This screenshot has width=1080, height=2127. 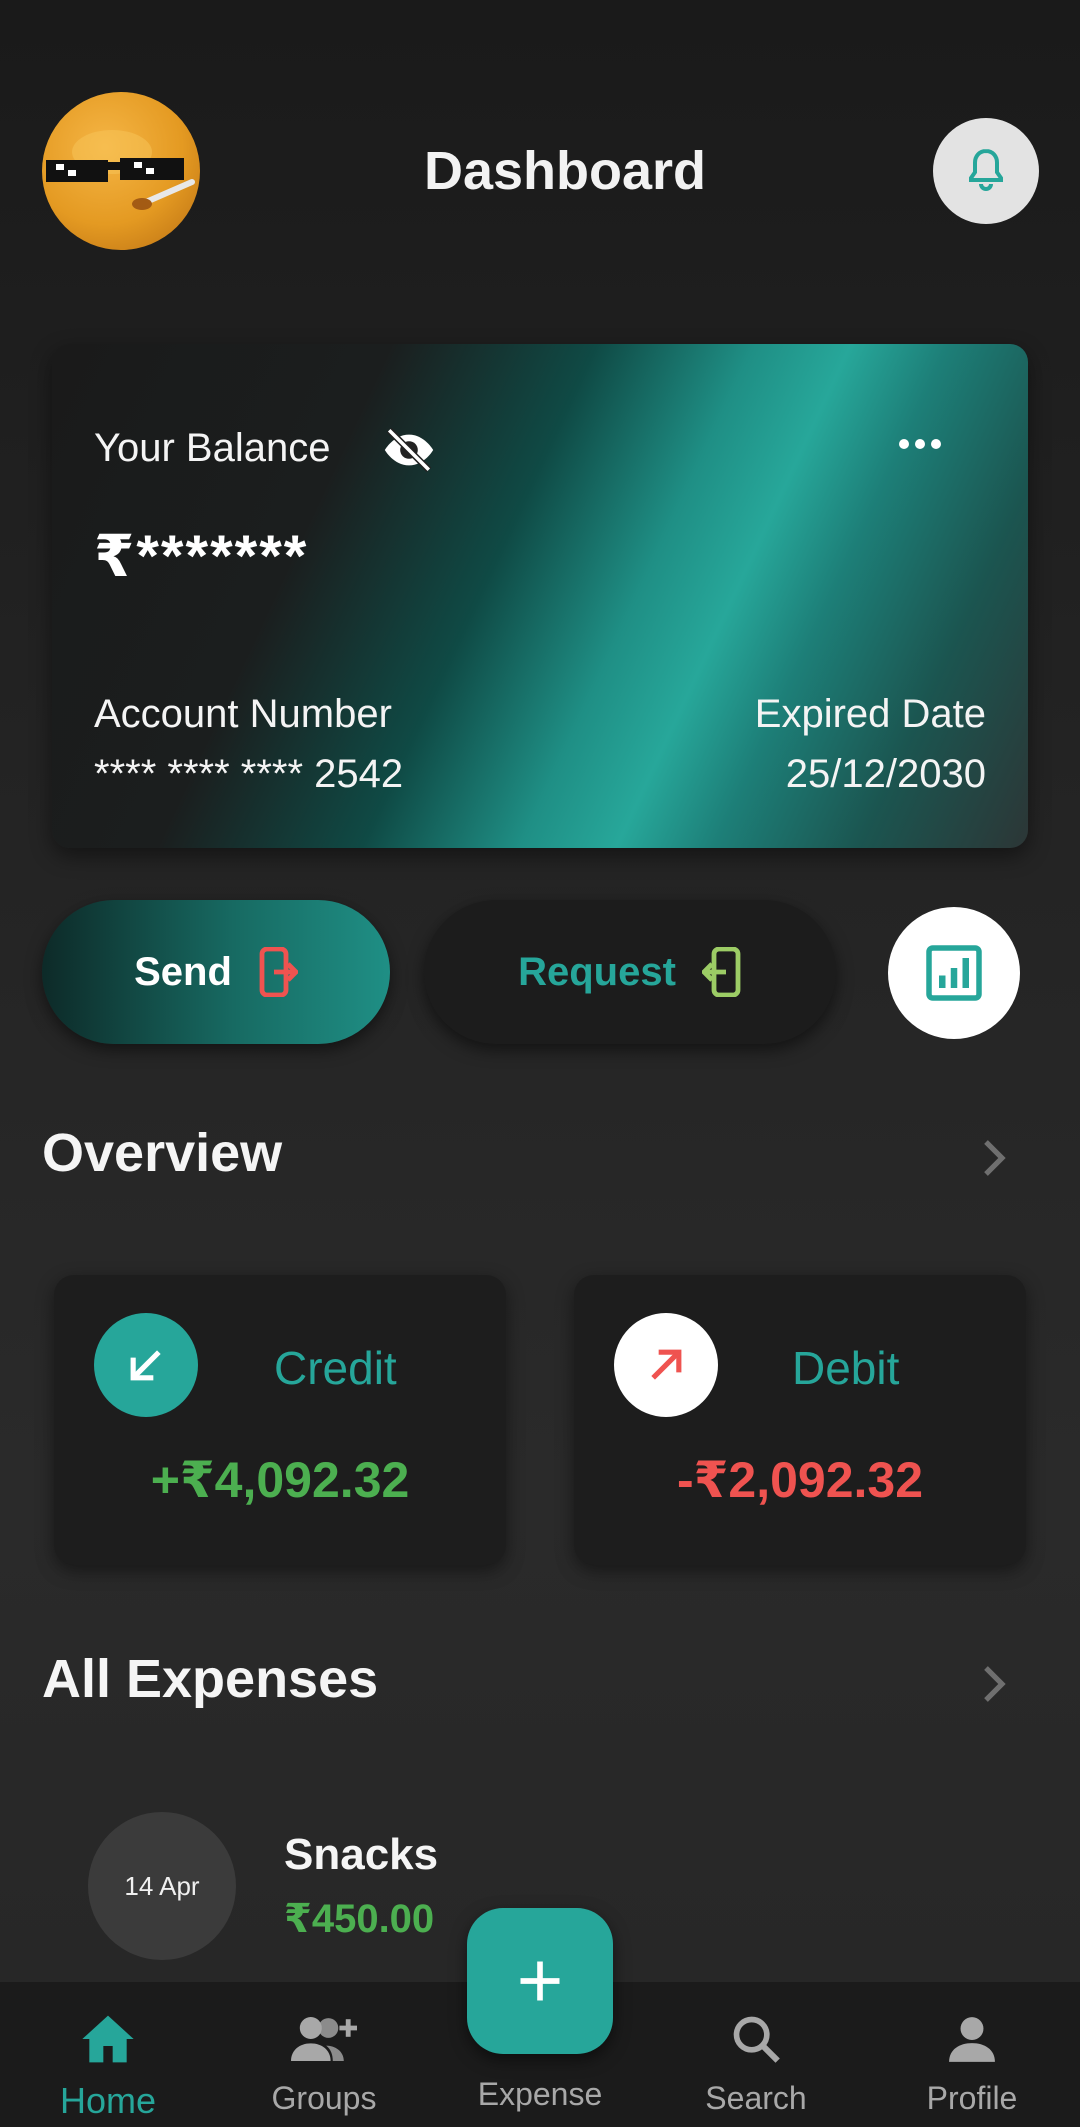 I want to click on nav-expense-label: Expense, so click(x=540, y=2094).